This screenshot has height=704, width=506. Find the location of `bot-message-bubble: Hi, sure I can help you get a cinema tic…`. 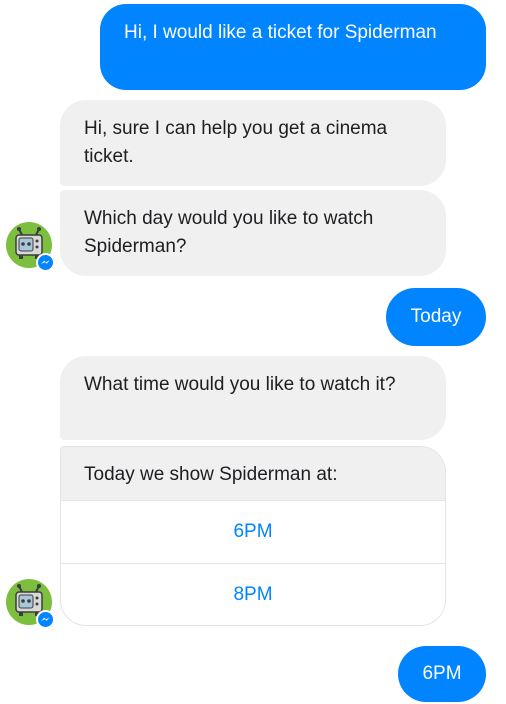

bot-message-bubble: Hi, sure I can help you get a cinema tic… is located at coordinates (253, 143).